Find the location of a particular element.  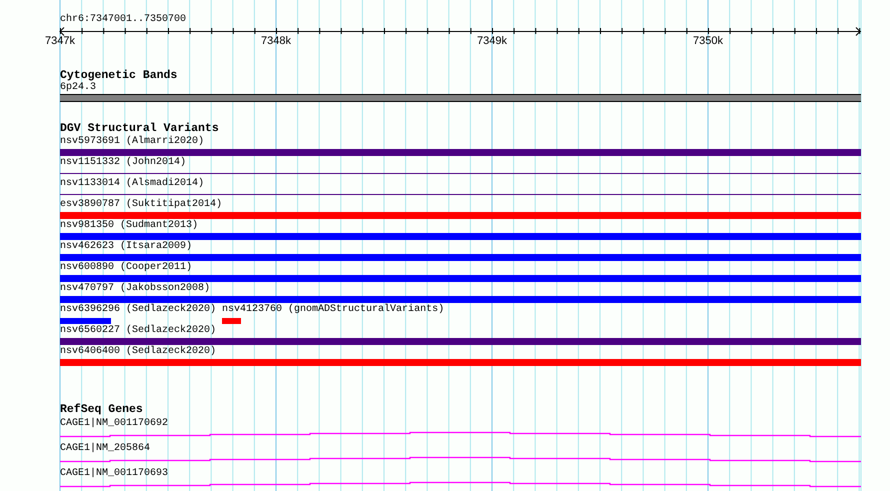

track-title: RefSeq Genes is located at coordinates (101, 409).